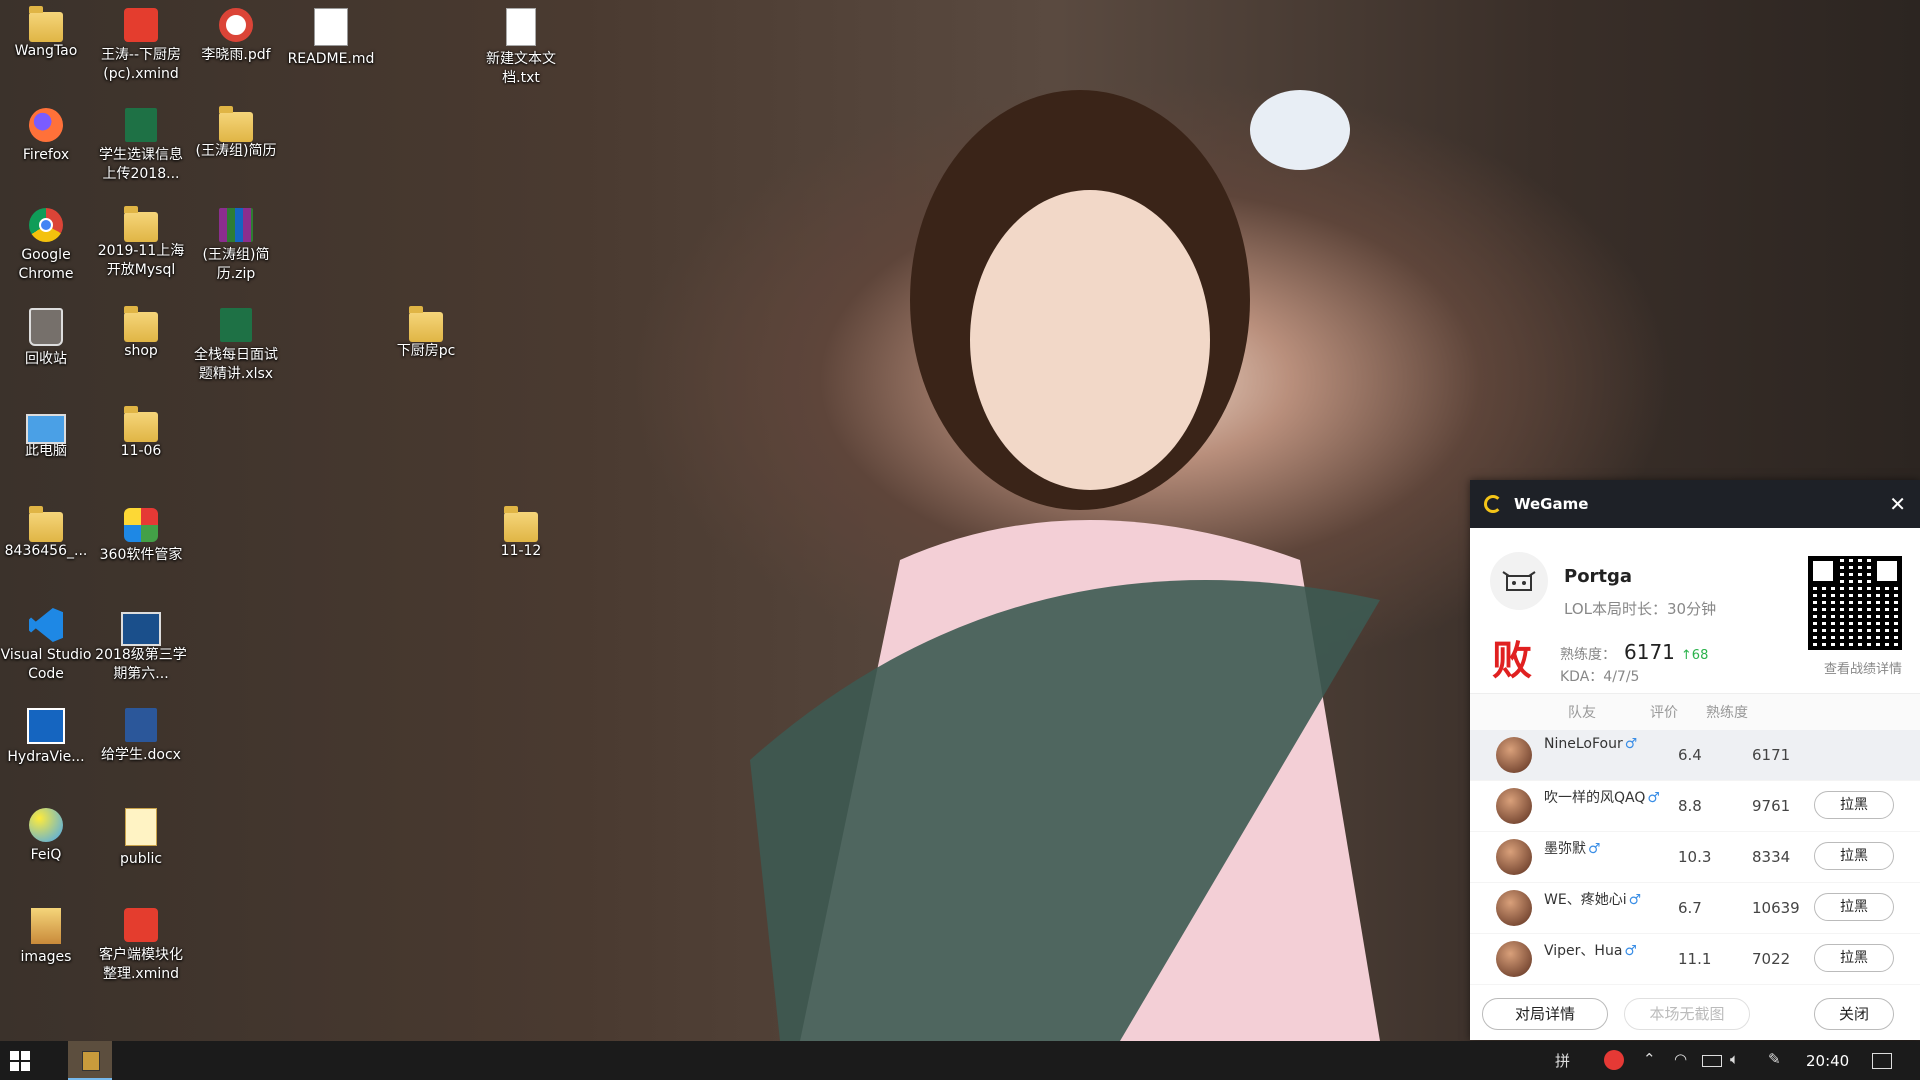  I want to click on vscode-icon, so click(46, 625).